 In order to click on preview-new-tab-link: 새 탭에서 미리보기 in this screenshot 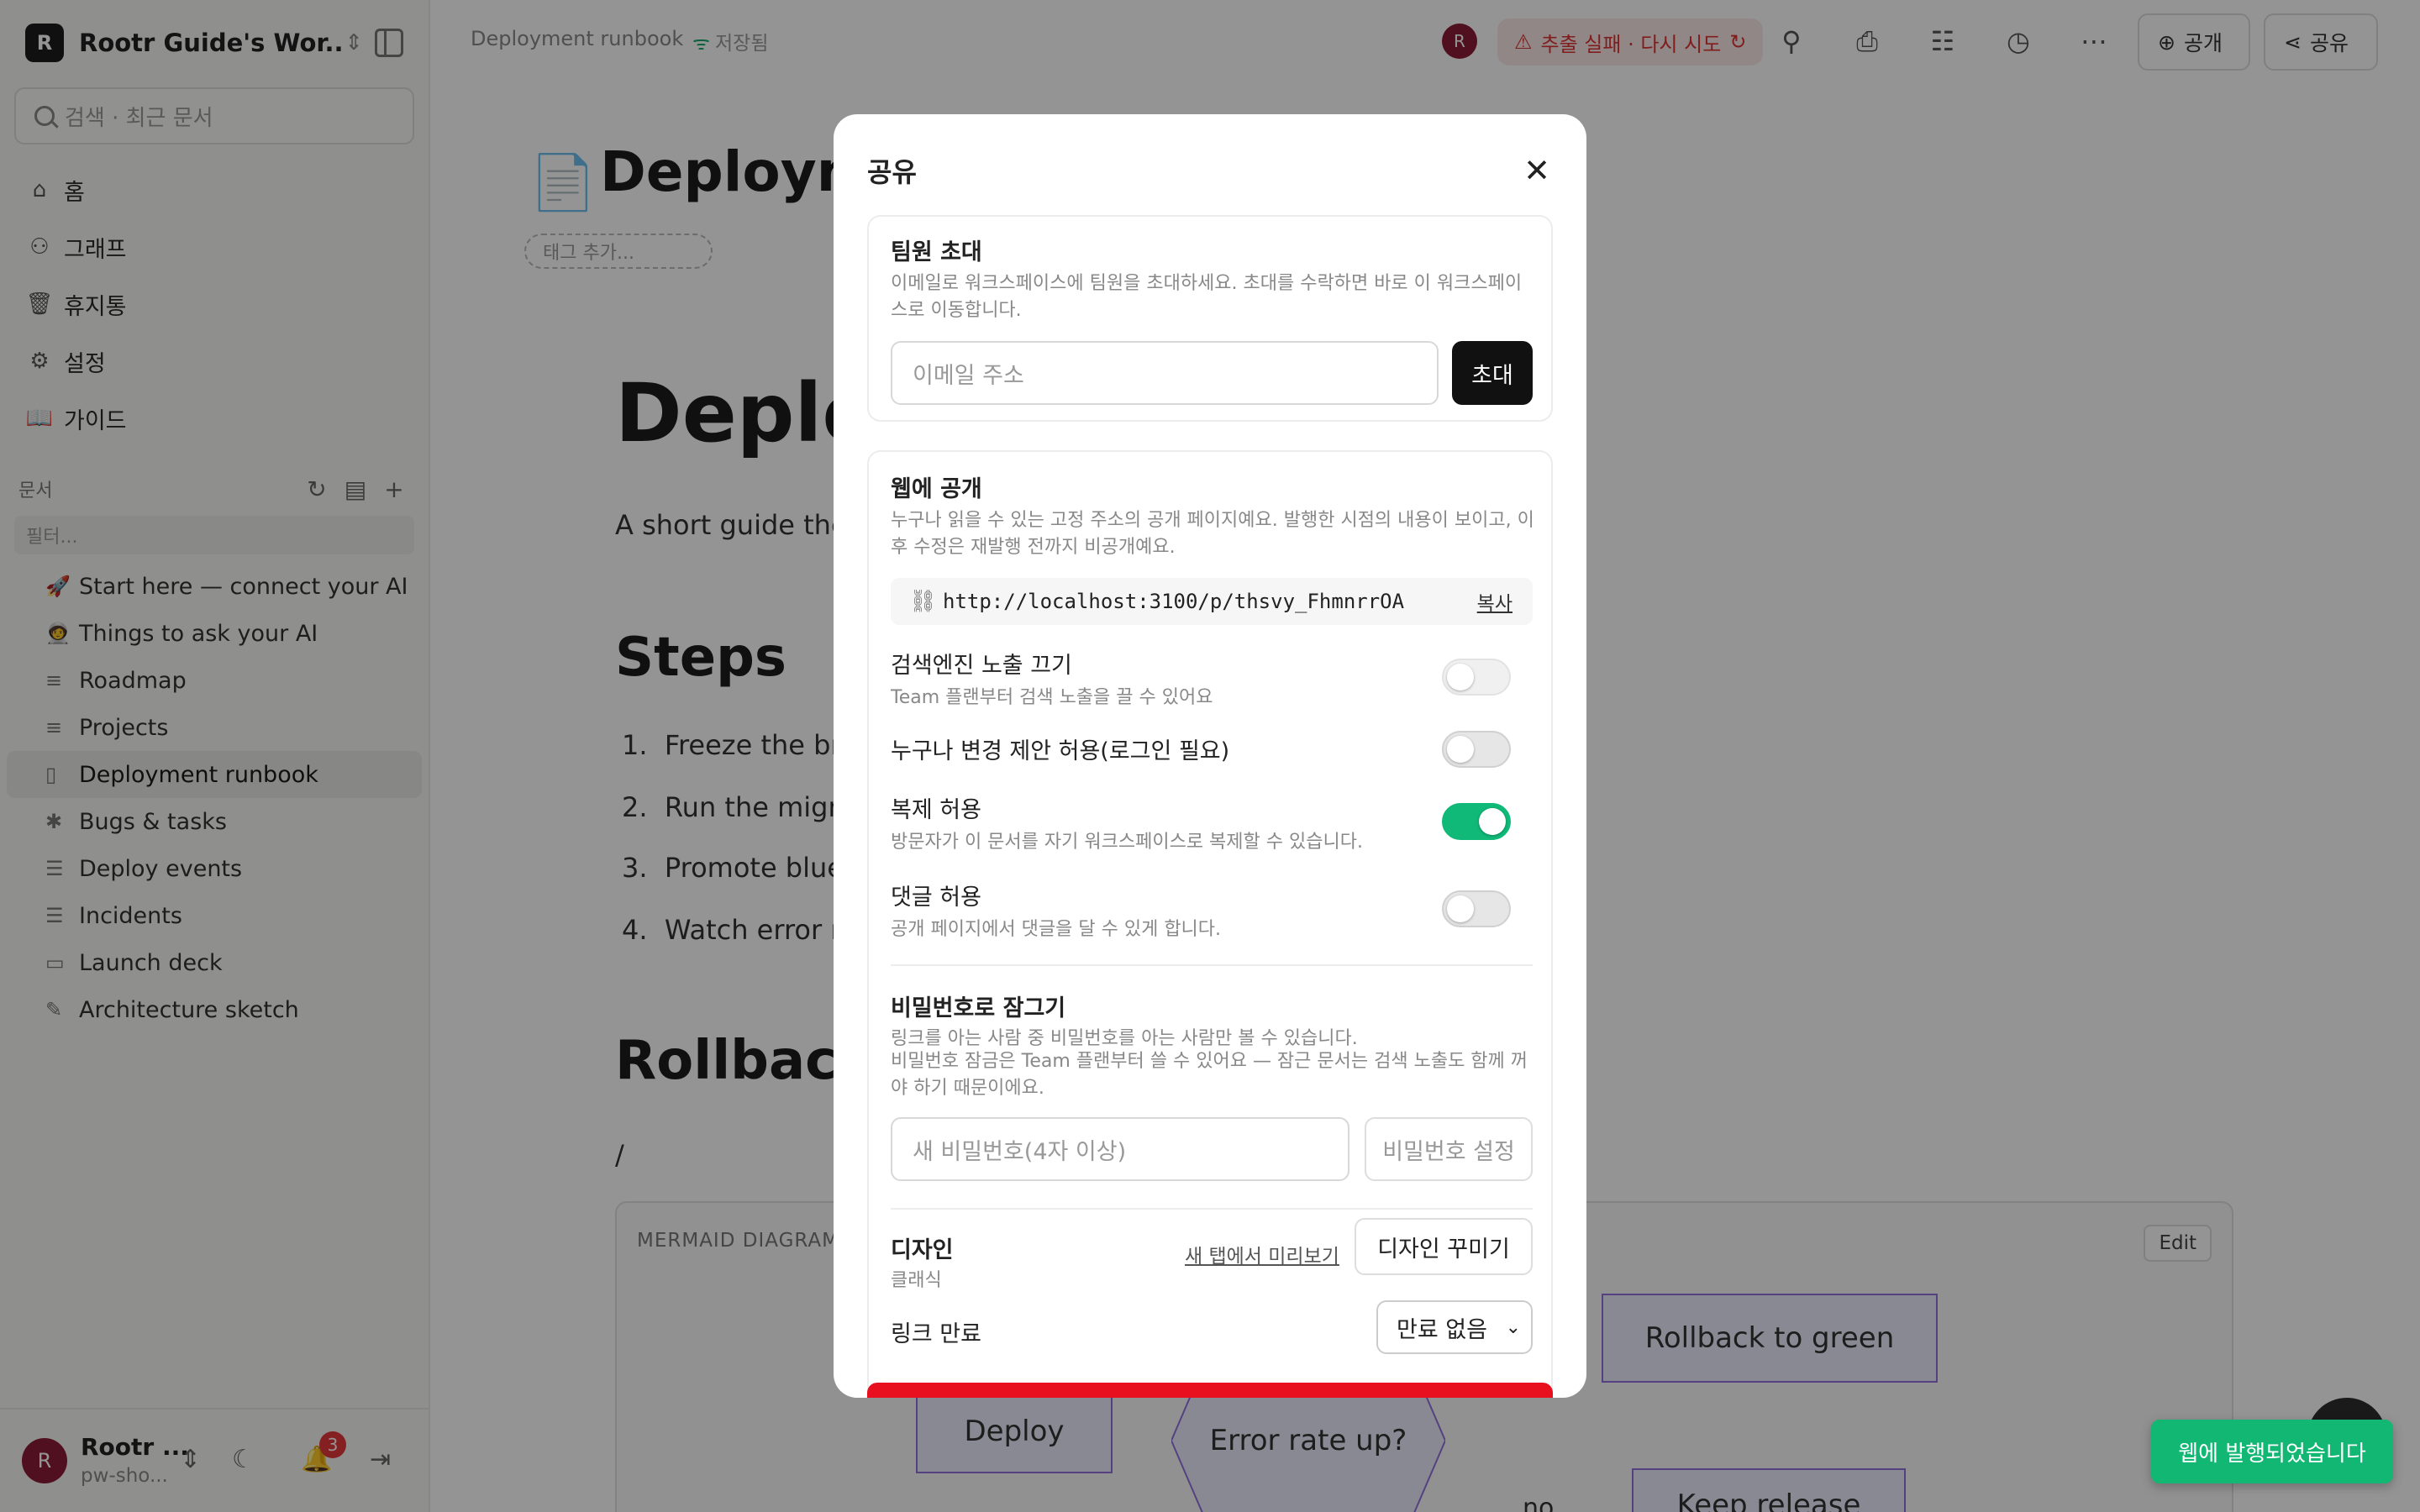, I will do `click(1262, 1254)`.